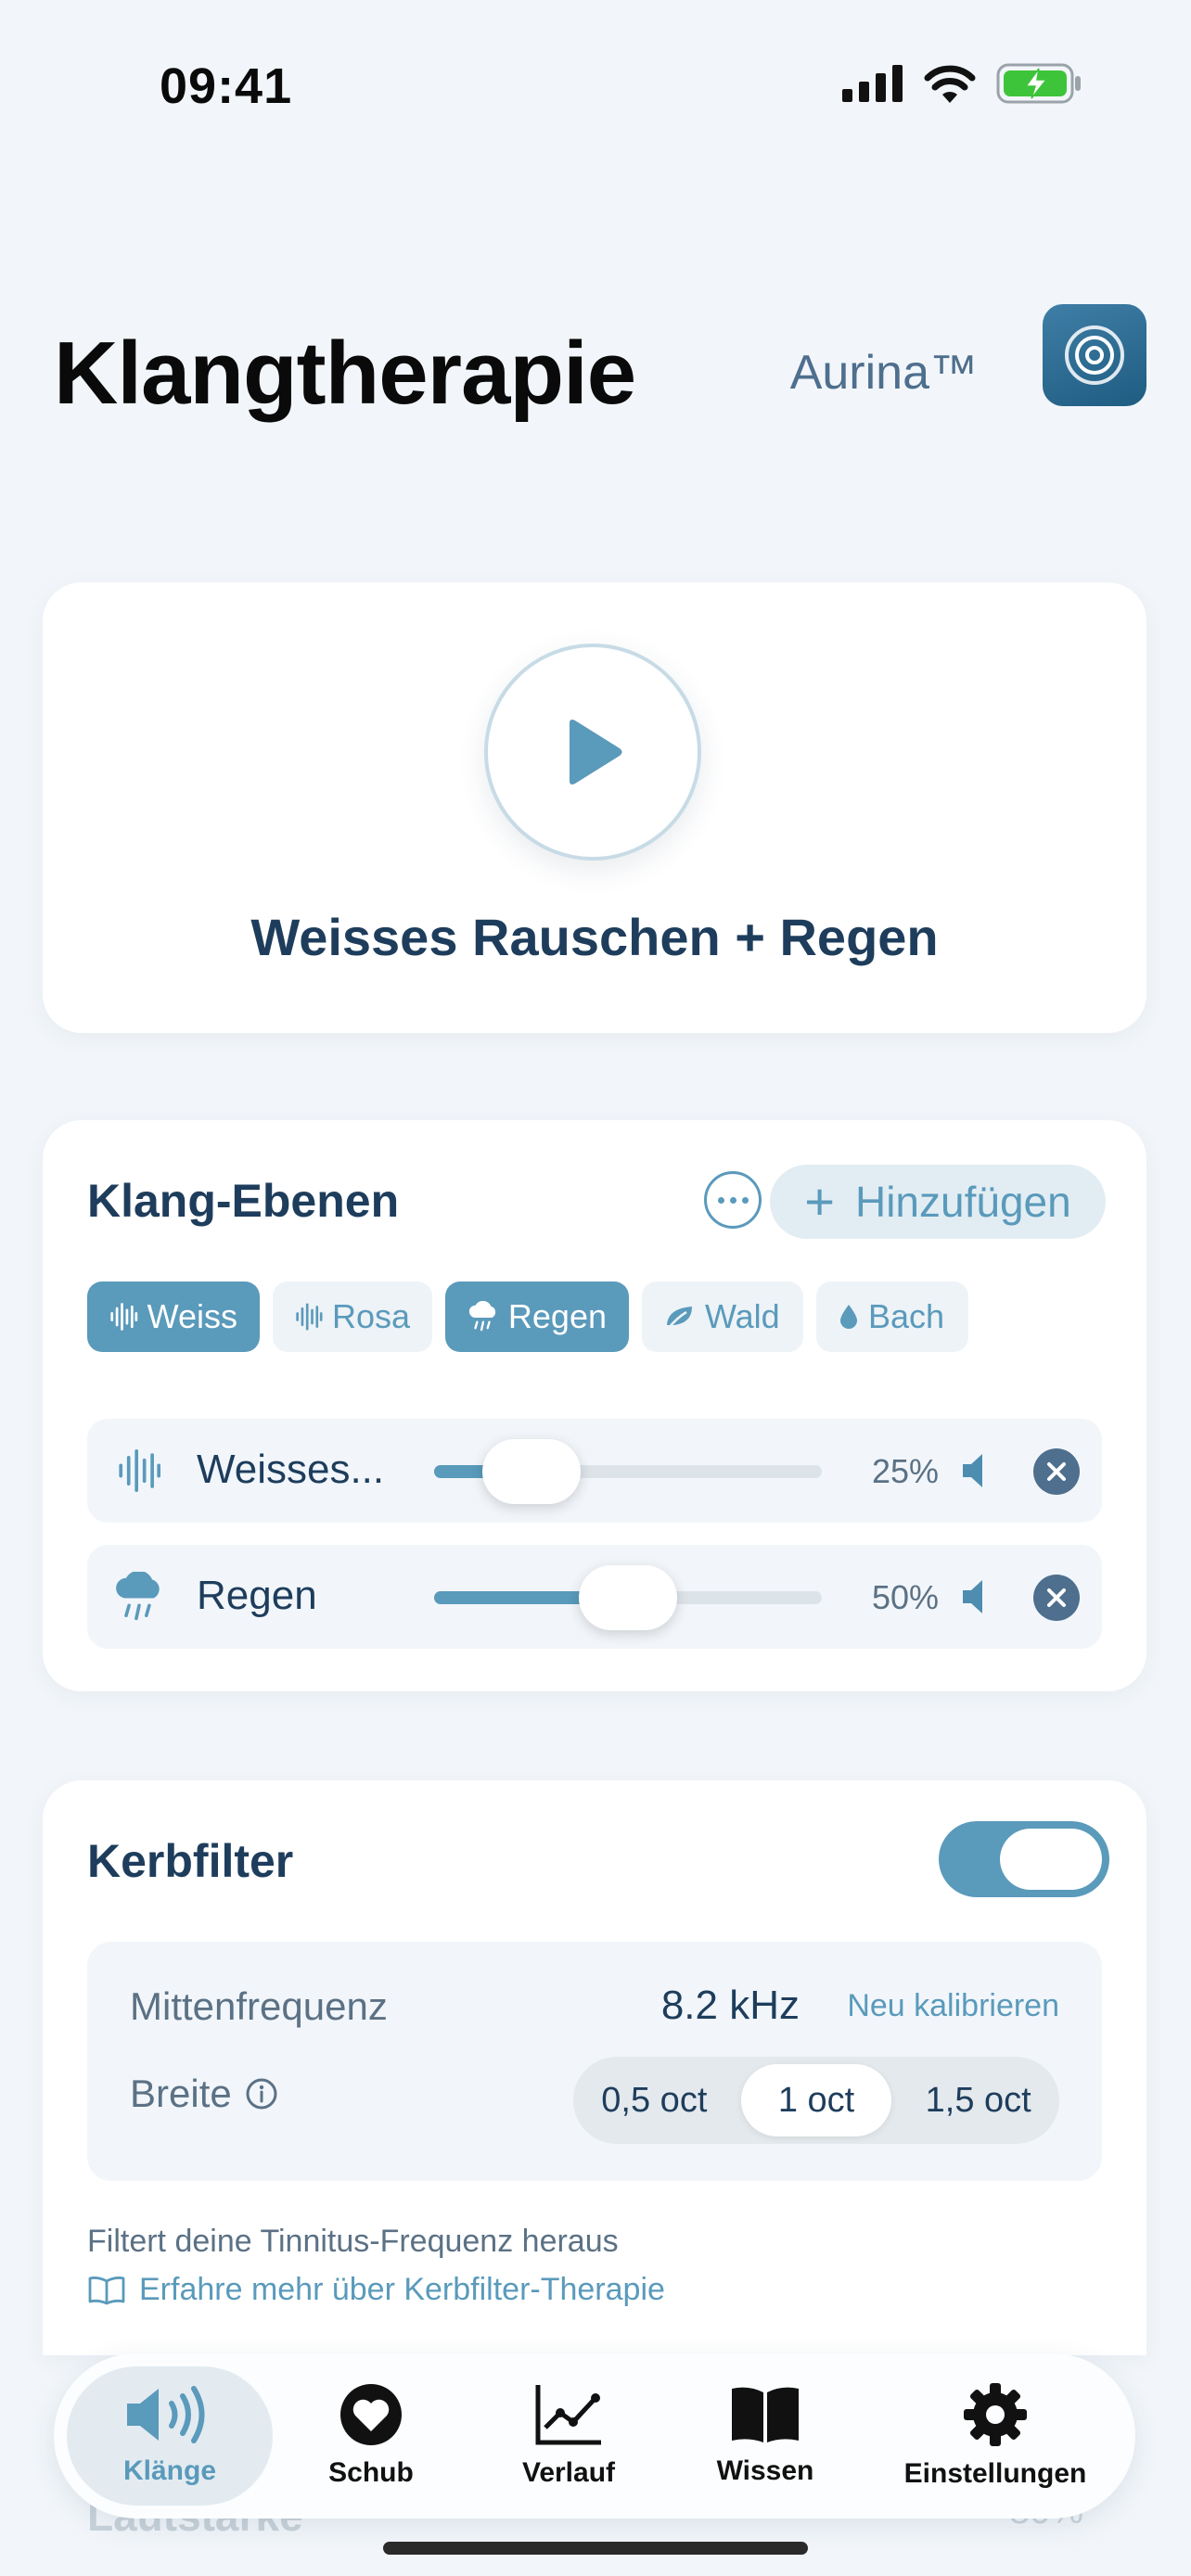 The image size is (1191, 2576). What do you see at coordinates (730, 2006) in the screenshot?
I see `center-frequency-value: 8.2 kHz` at bounding box center [730, 2006].